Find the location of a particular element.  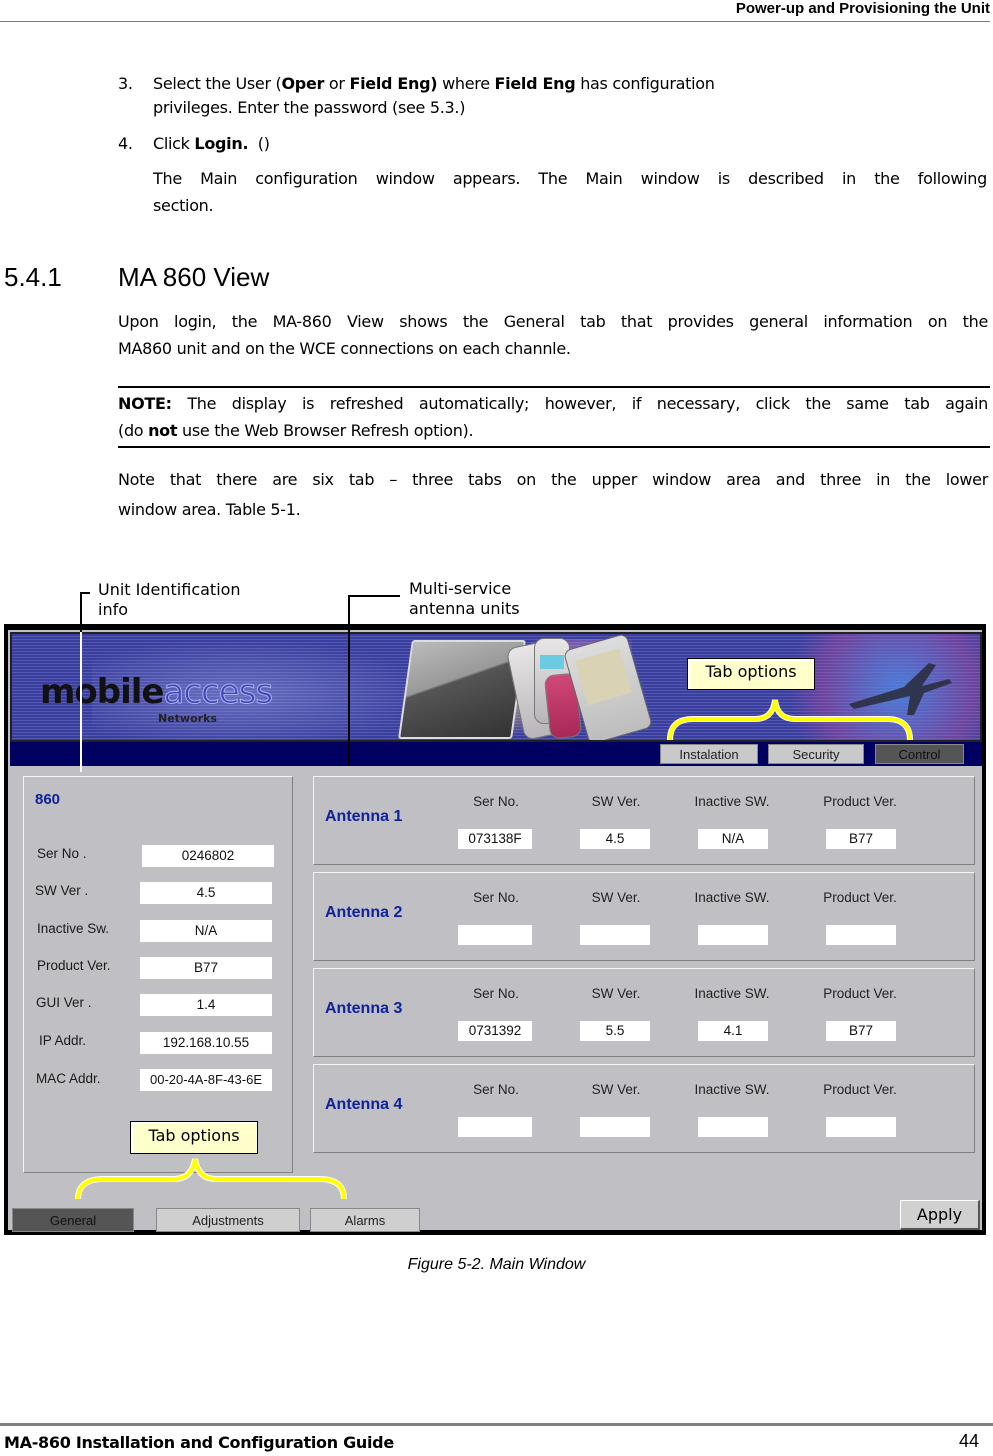

unit-mac-addr-label: MAC Addr. is located at coordinates (68, 1078).